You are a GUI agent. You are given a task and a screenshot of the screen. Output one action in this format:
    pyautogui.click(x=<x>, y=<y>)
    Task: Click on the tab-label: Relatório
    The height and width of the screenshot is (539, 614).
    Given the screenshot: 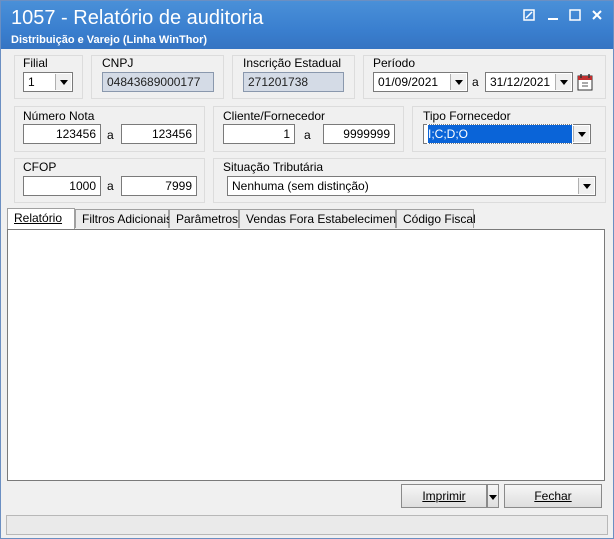 What is the action you would take?
    pyautogui.click(x=38, y=218)
    